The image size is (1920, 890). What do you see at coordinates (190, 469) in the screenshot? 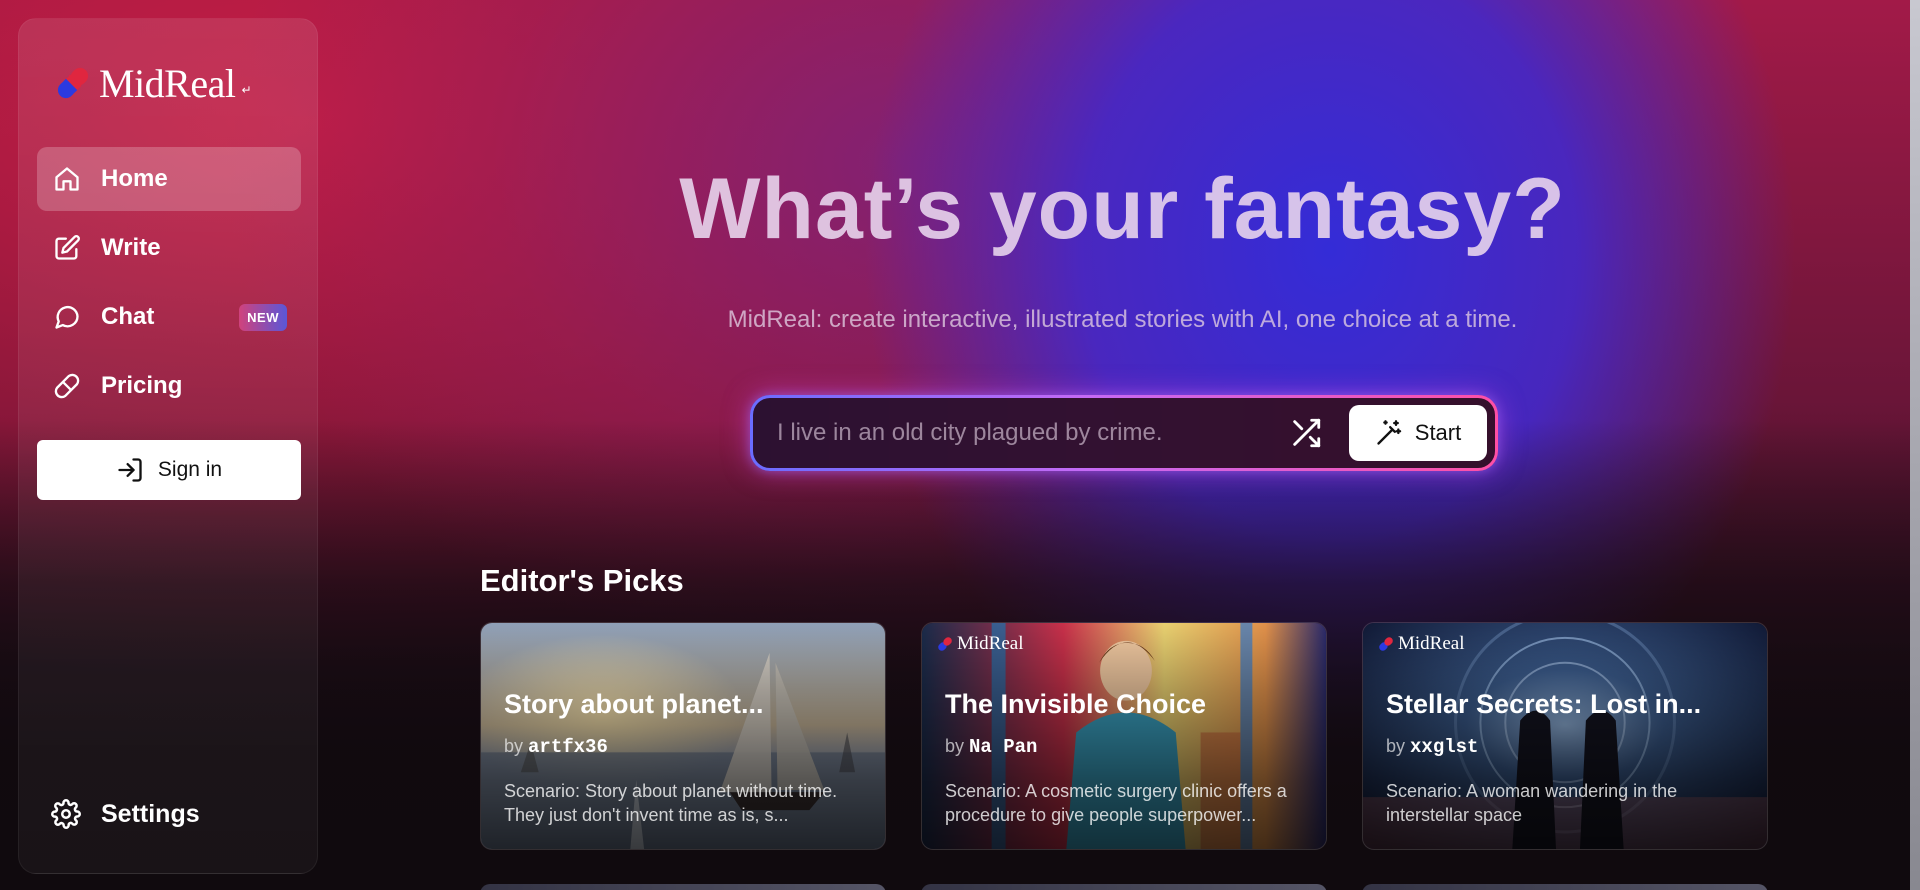
I see `sign-in-label: Sign in` at bounding box center [190, 469].